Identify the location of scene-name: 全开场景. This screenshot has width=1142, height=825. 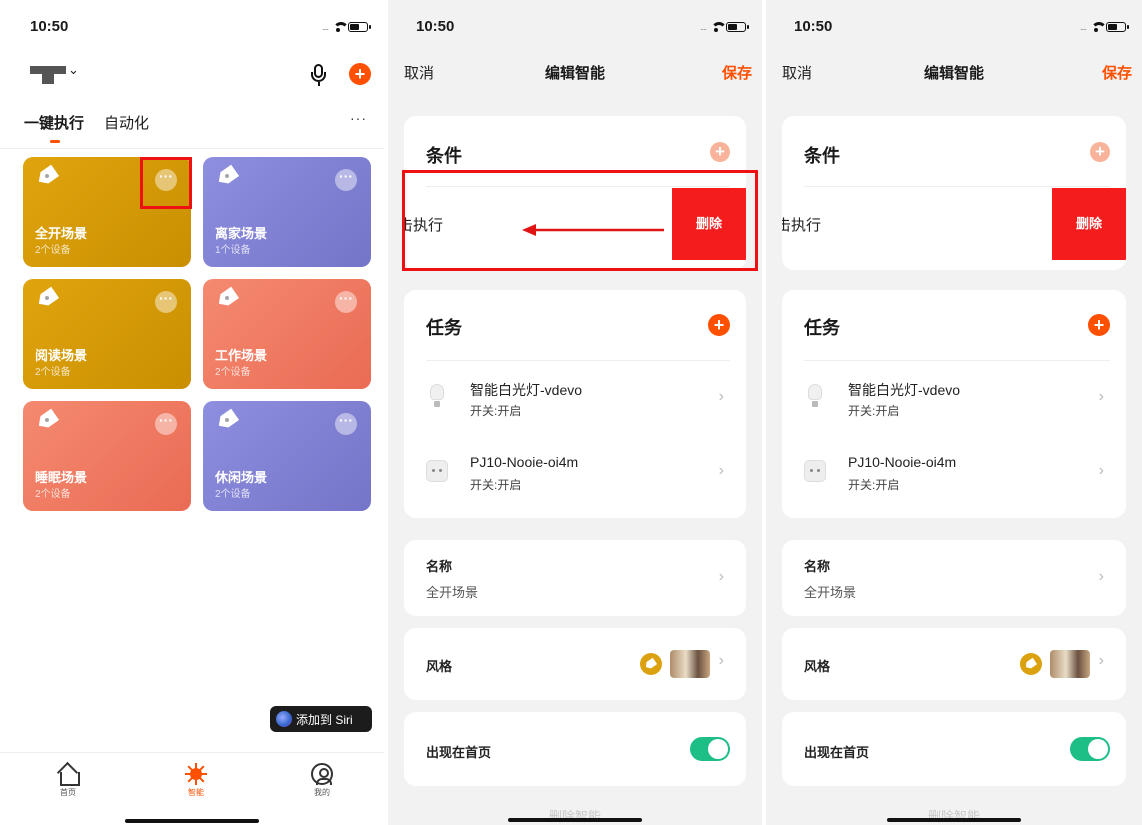
(61, 233).